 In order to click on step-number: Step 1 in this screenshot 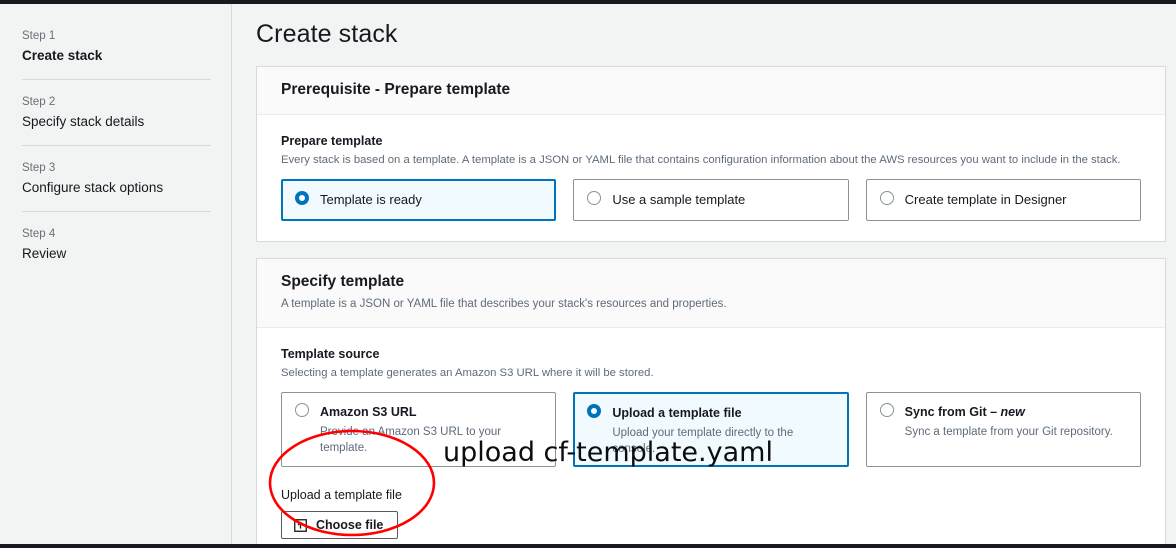, I will do `click(39, 36)`.